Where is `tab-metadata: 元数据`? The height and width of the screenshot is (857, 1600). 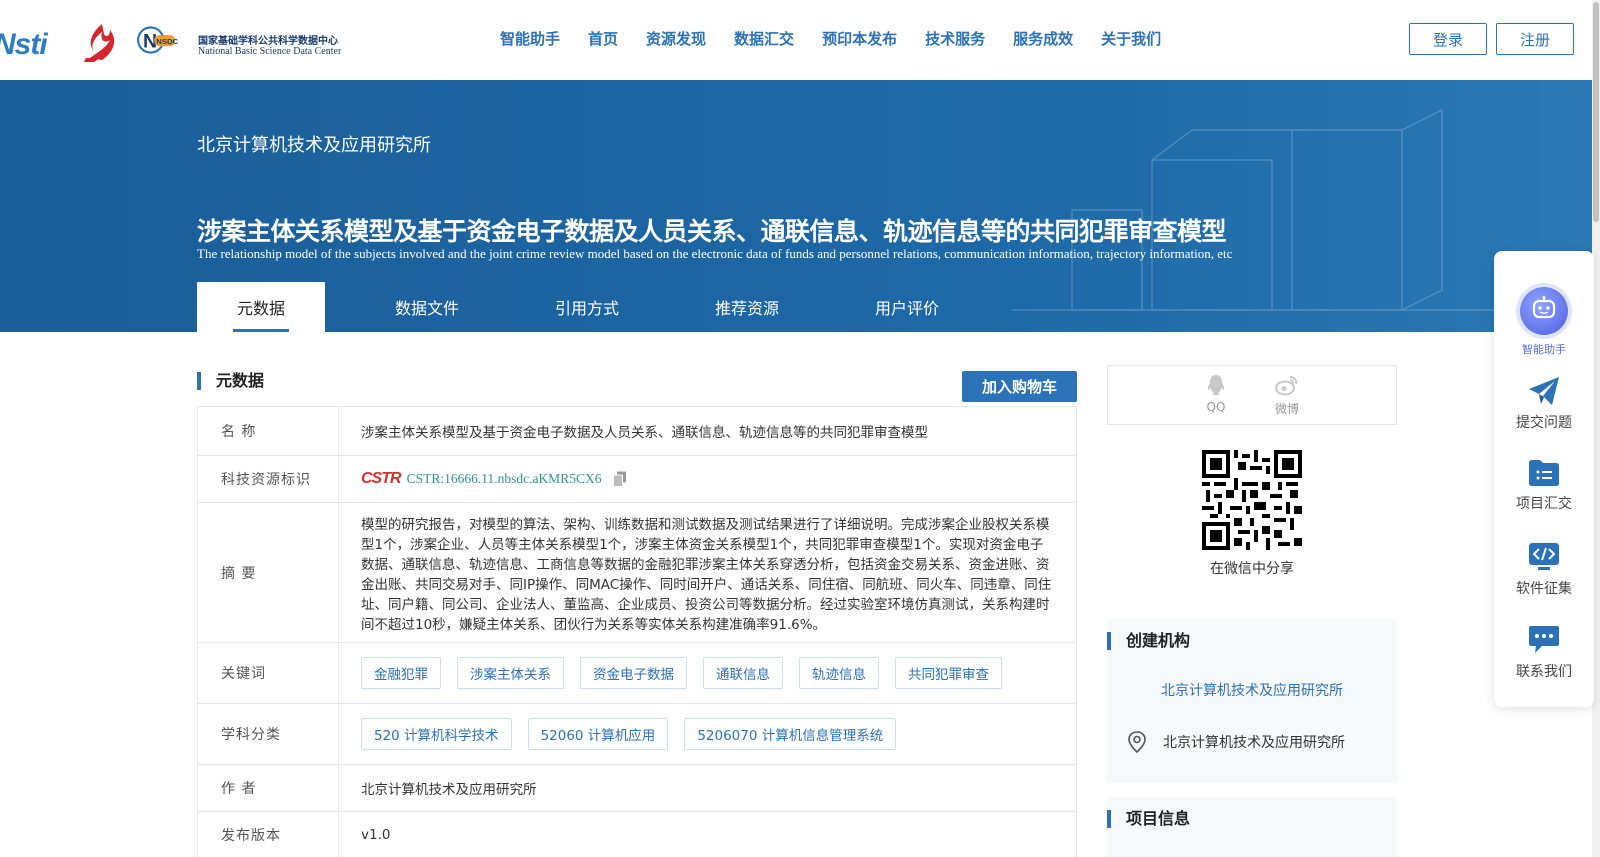 tab-metadata: 元数据 is located at coordinates (261, 307).